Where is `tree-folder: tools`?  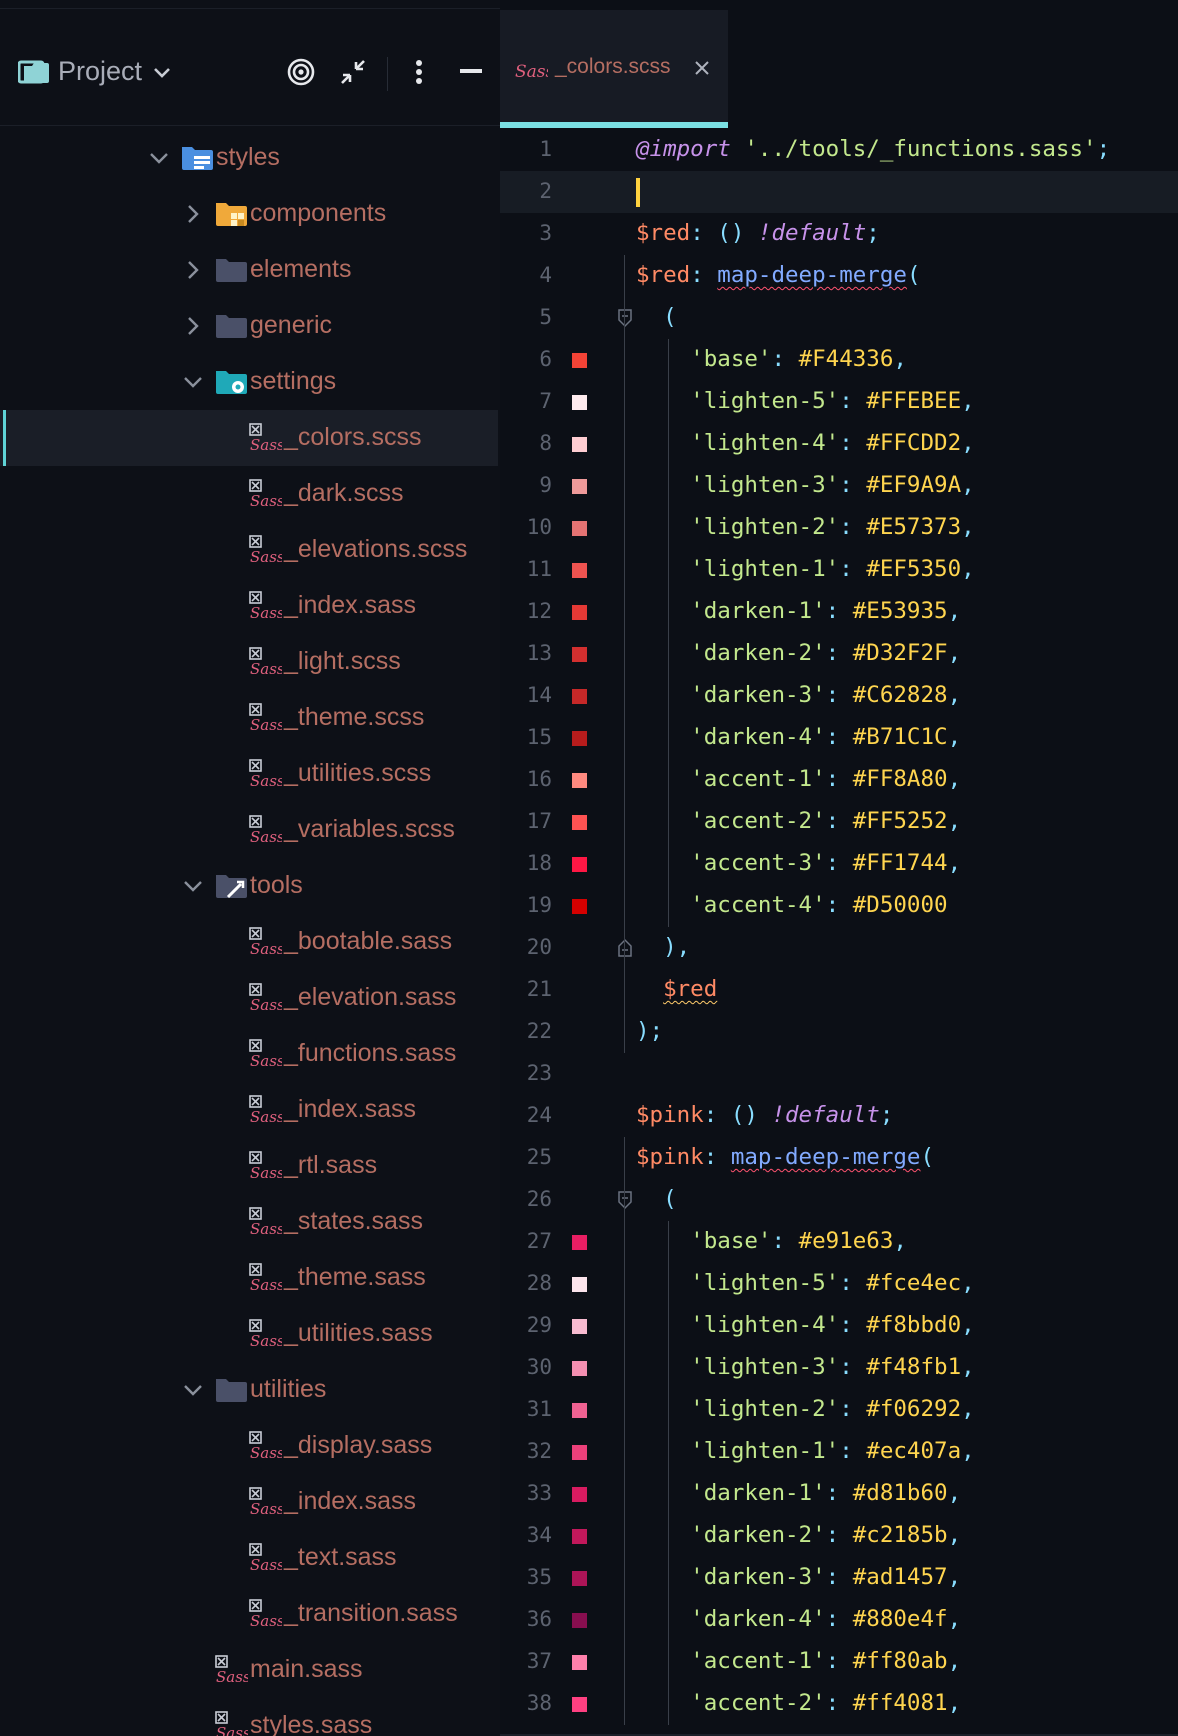 tree-folder: tools is located at coordinates (249, 886).